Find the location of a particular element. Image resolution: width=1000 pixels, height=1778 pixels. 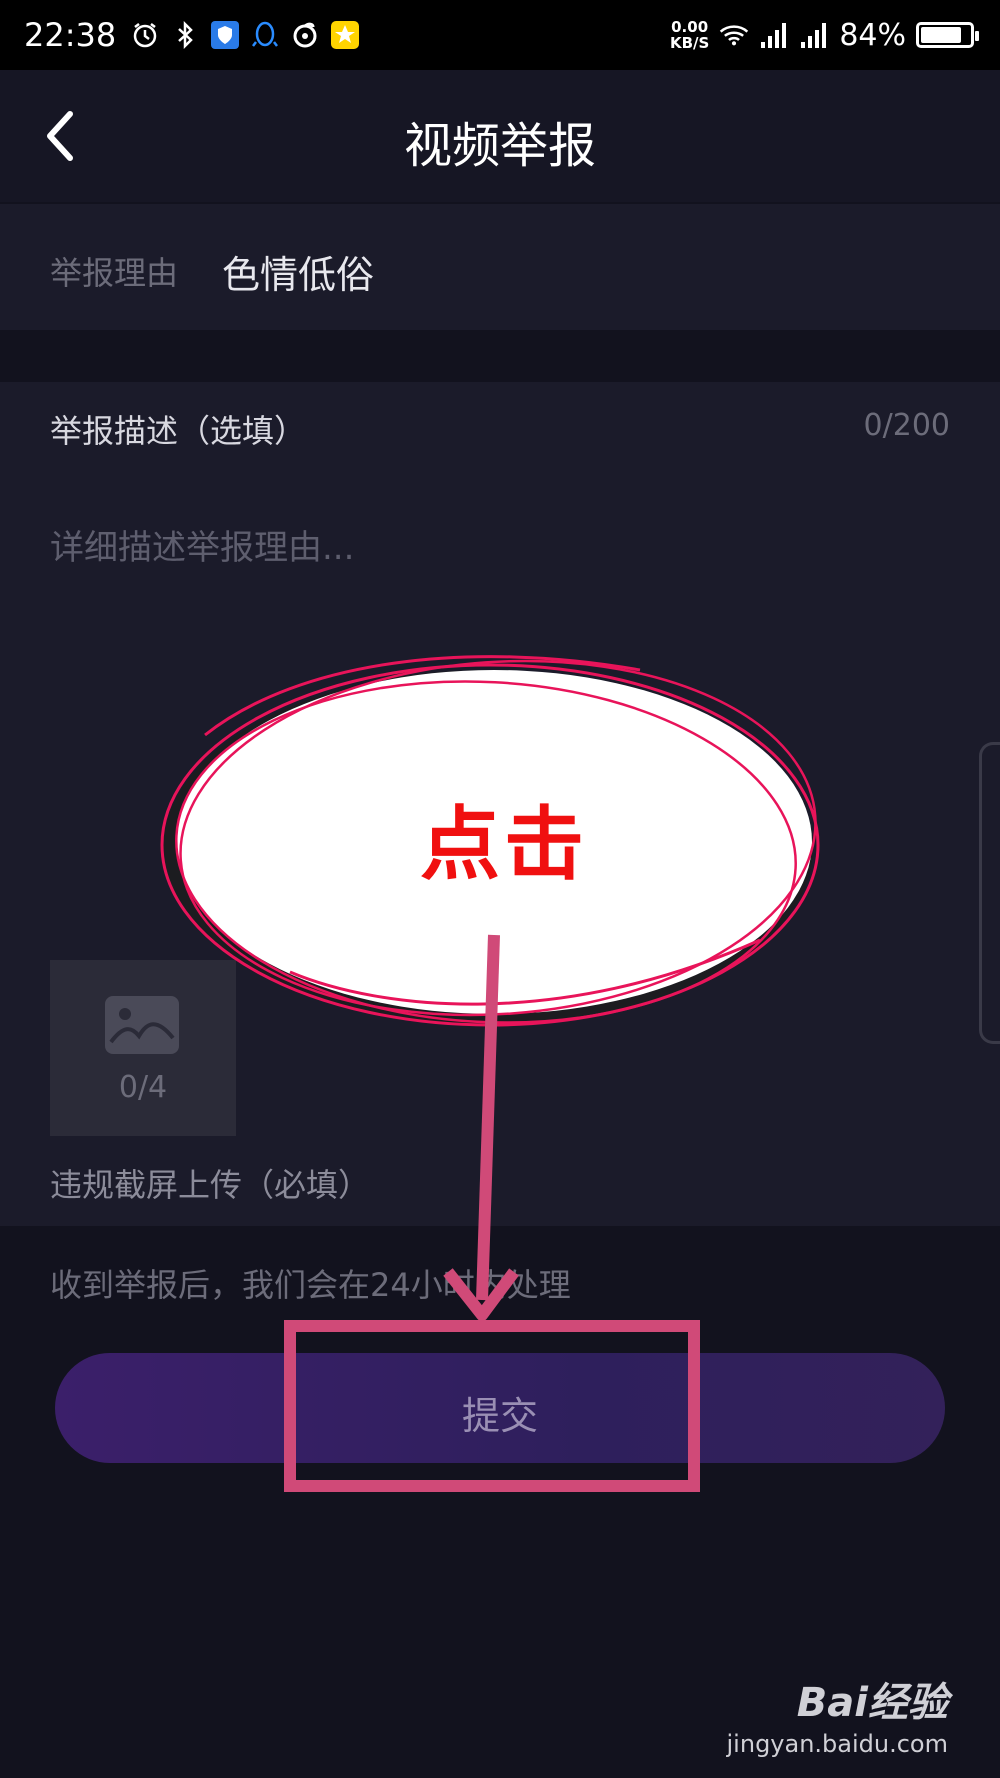

status-time: 22:38 is located at coordinates (70, 35).